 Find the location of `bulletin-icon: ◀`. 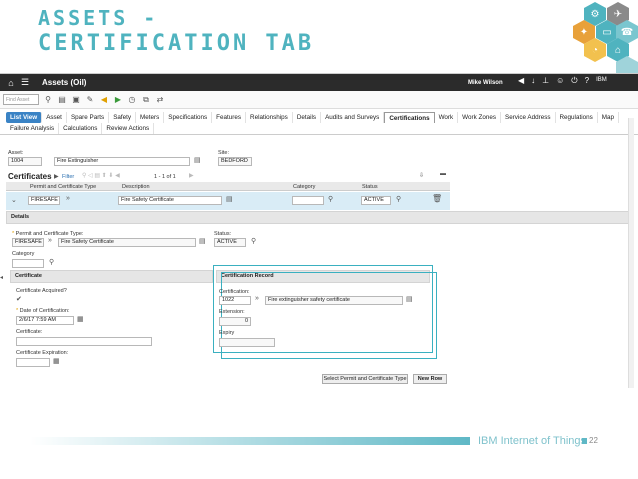

bulletin-icon: ◀ is located at coordinates (521, 81).